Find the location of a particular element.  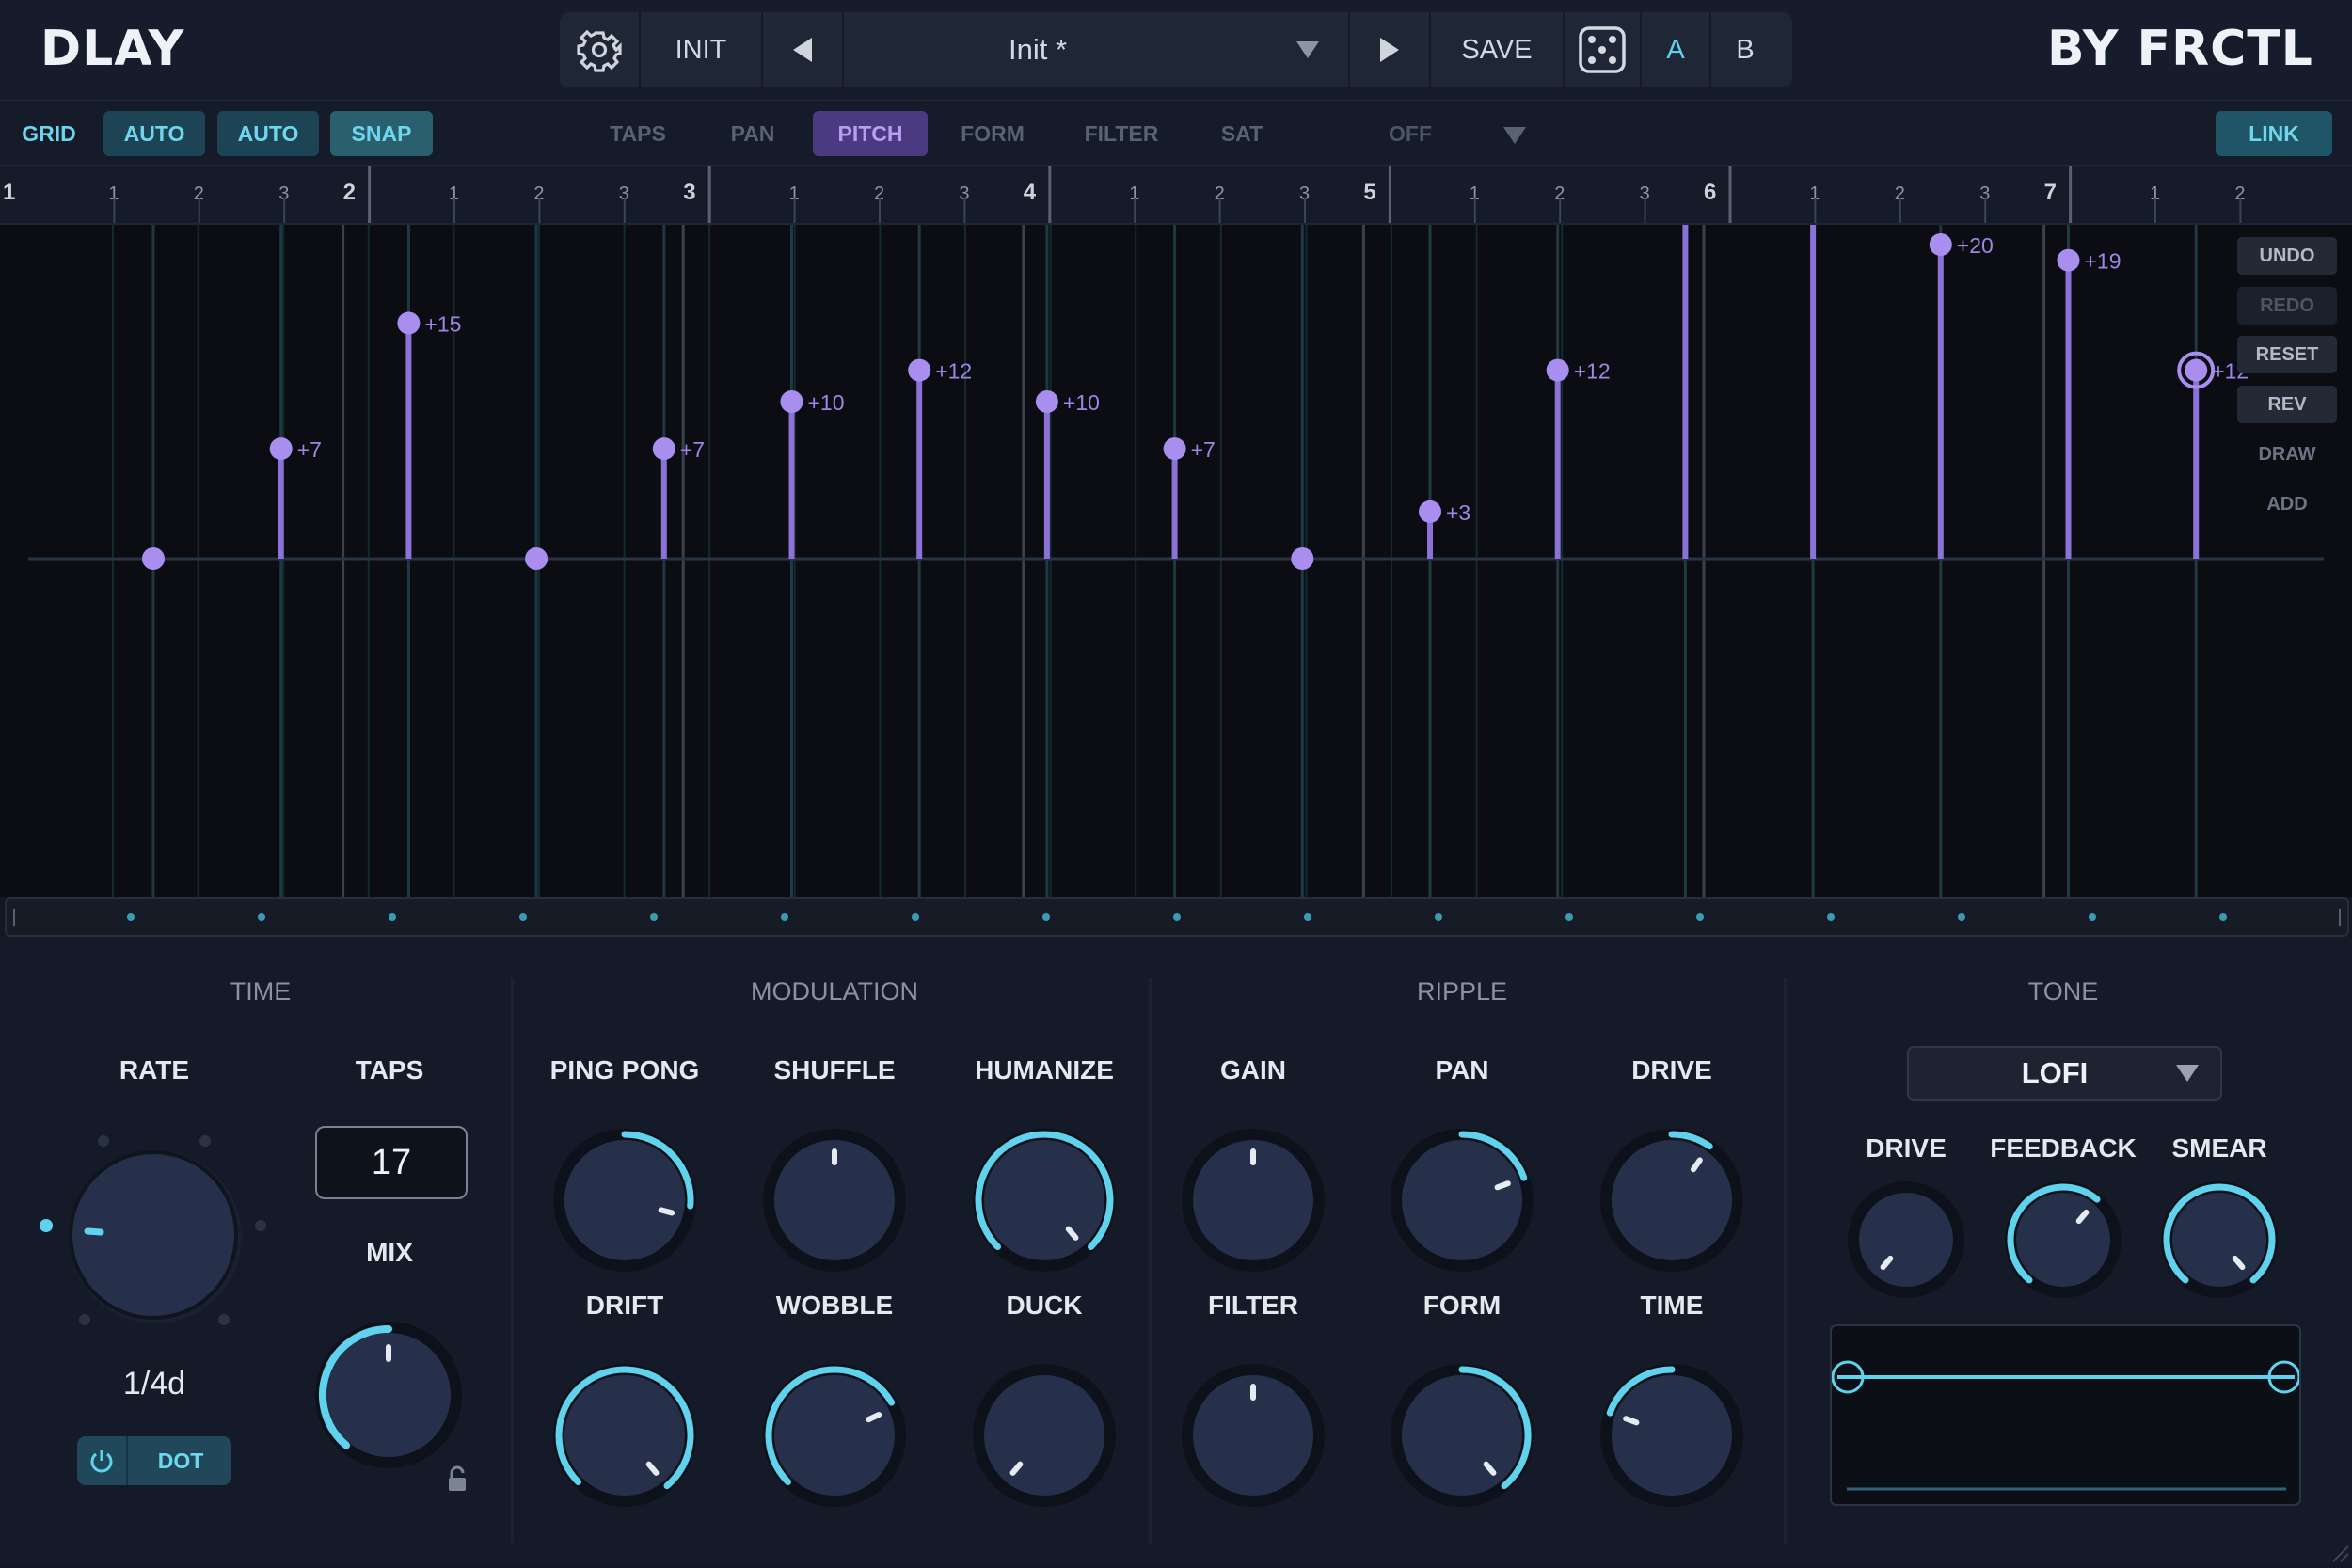

mix-knob is located at coordinates (388, 1395).